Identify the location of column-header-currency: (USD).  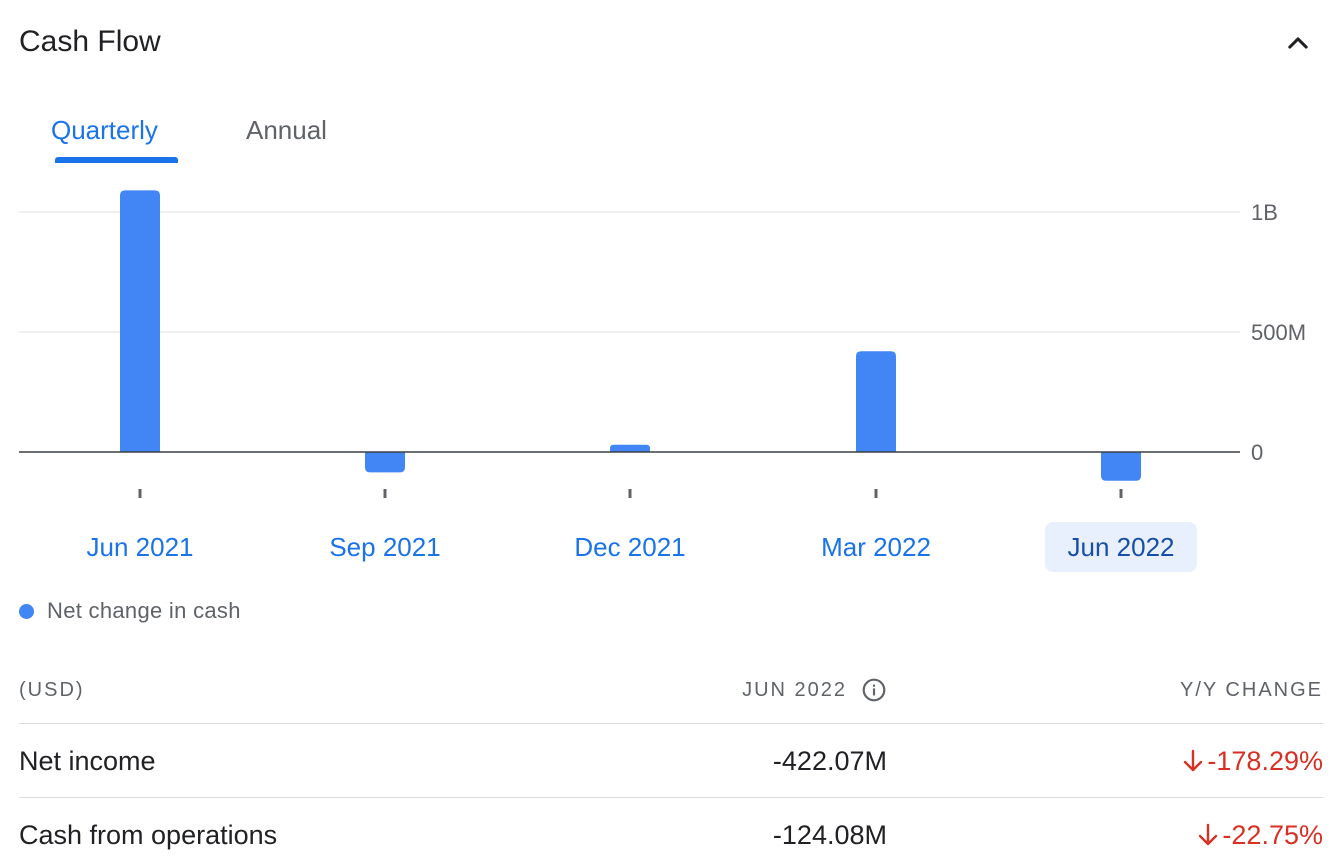
(52, 690).